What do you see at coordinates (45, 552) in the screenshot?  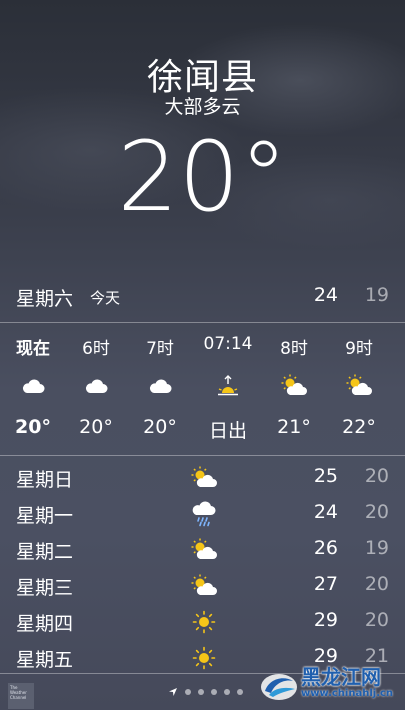 I see `daily-day: 星期二` at bounding box center [45, 552].